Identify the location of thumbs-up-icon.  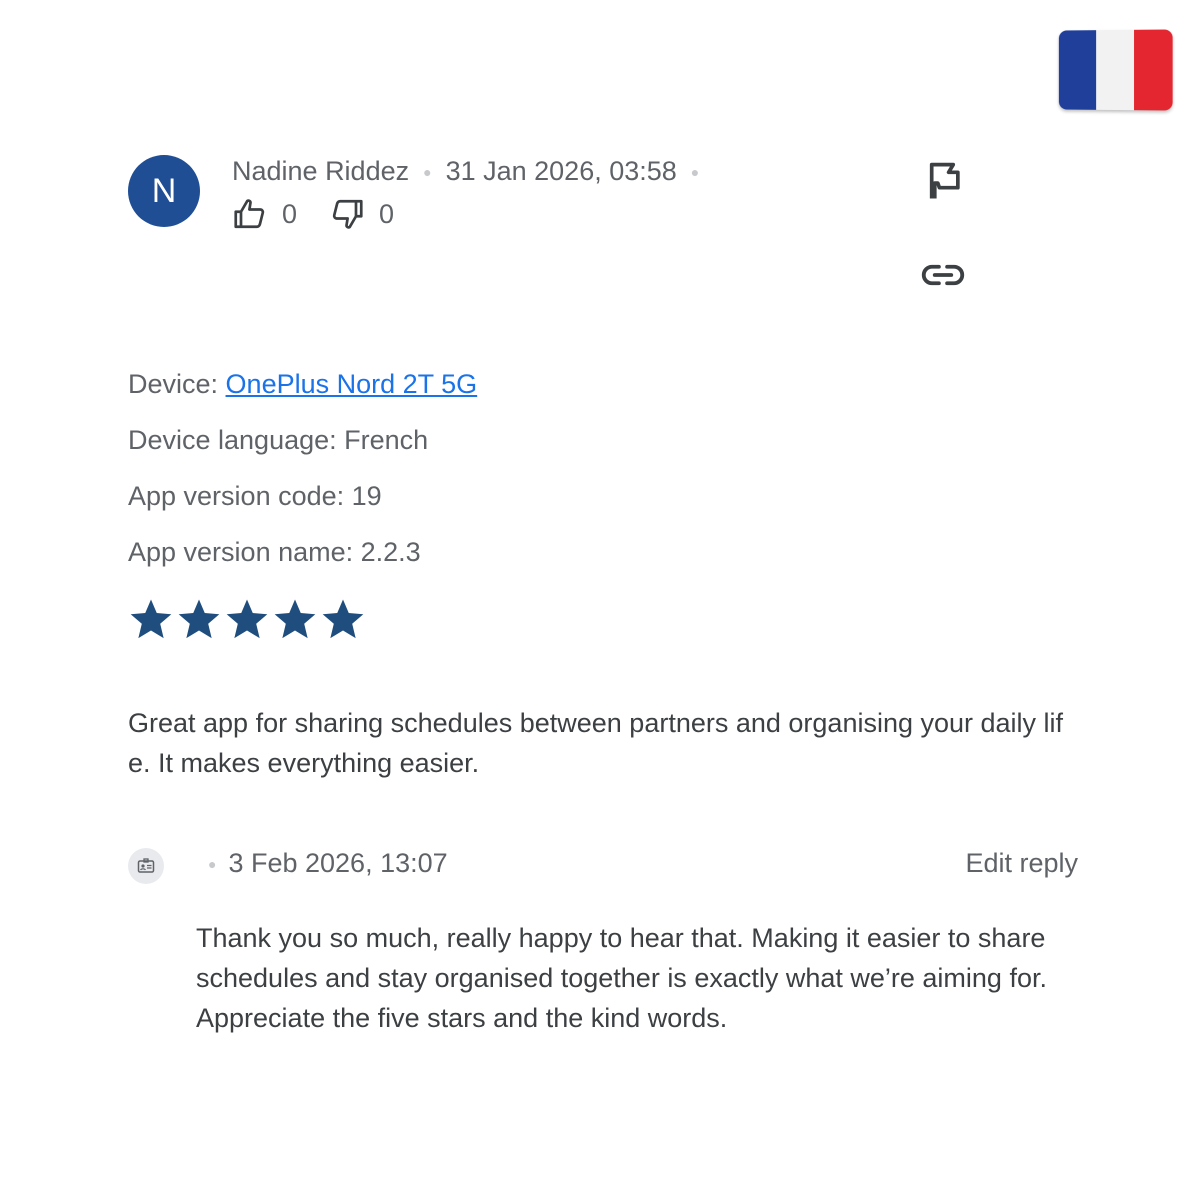
(250, 214).